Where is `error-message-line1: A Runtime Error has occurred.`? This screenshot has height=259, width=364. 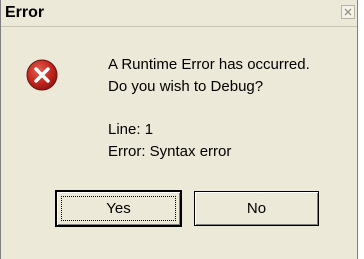 error-message-line1: A Runtime Error has occurred. is located at coordinates (209, 64).